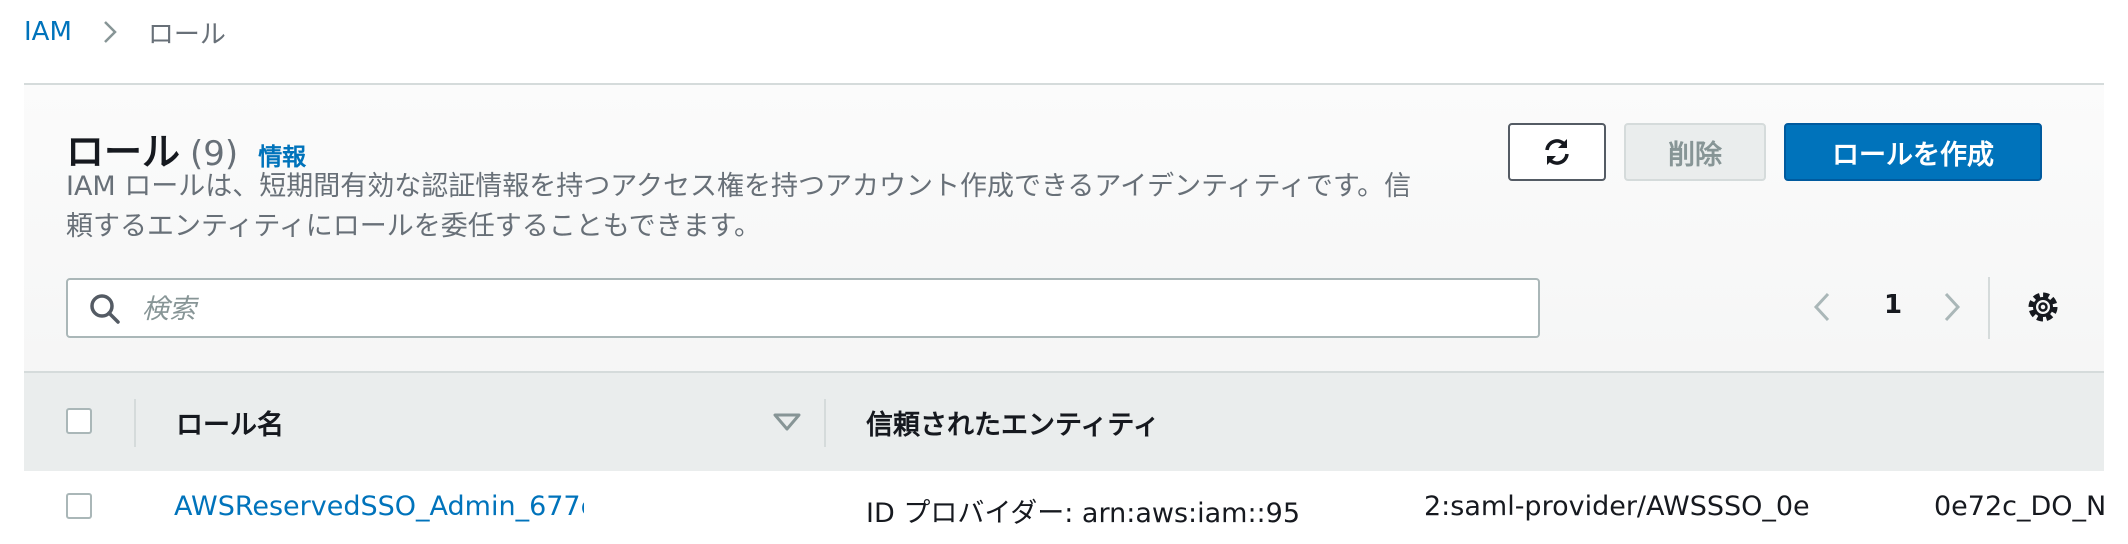 The width and height of the screenshot is (2128, 544). Describe the element at coordinates (1695, 152) in the screenshot. I see `delete-button: 削除` at that location.